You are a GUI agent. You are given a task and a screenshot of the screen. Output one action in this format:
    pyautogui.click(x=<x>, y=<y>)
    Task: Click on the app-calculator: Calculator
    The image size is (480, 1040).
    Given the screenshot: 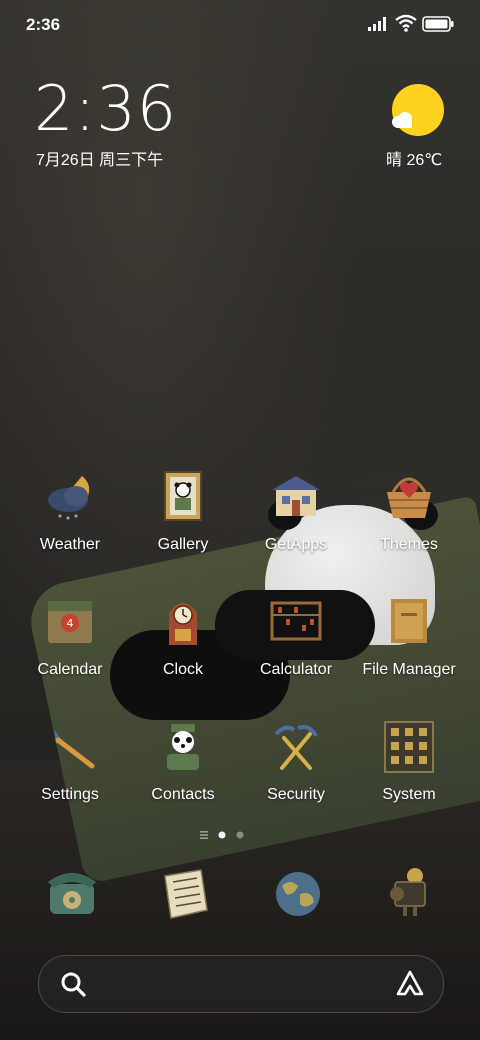 What is the action you would take?
    pyautogui.click(x=296, y=645)
    